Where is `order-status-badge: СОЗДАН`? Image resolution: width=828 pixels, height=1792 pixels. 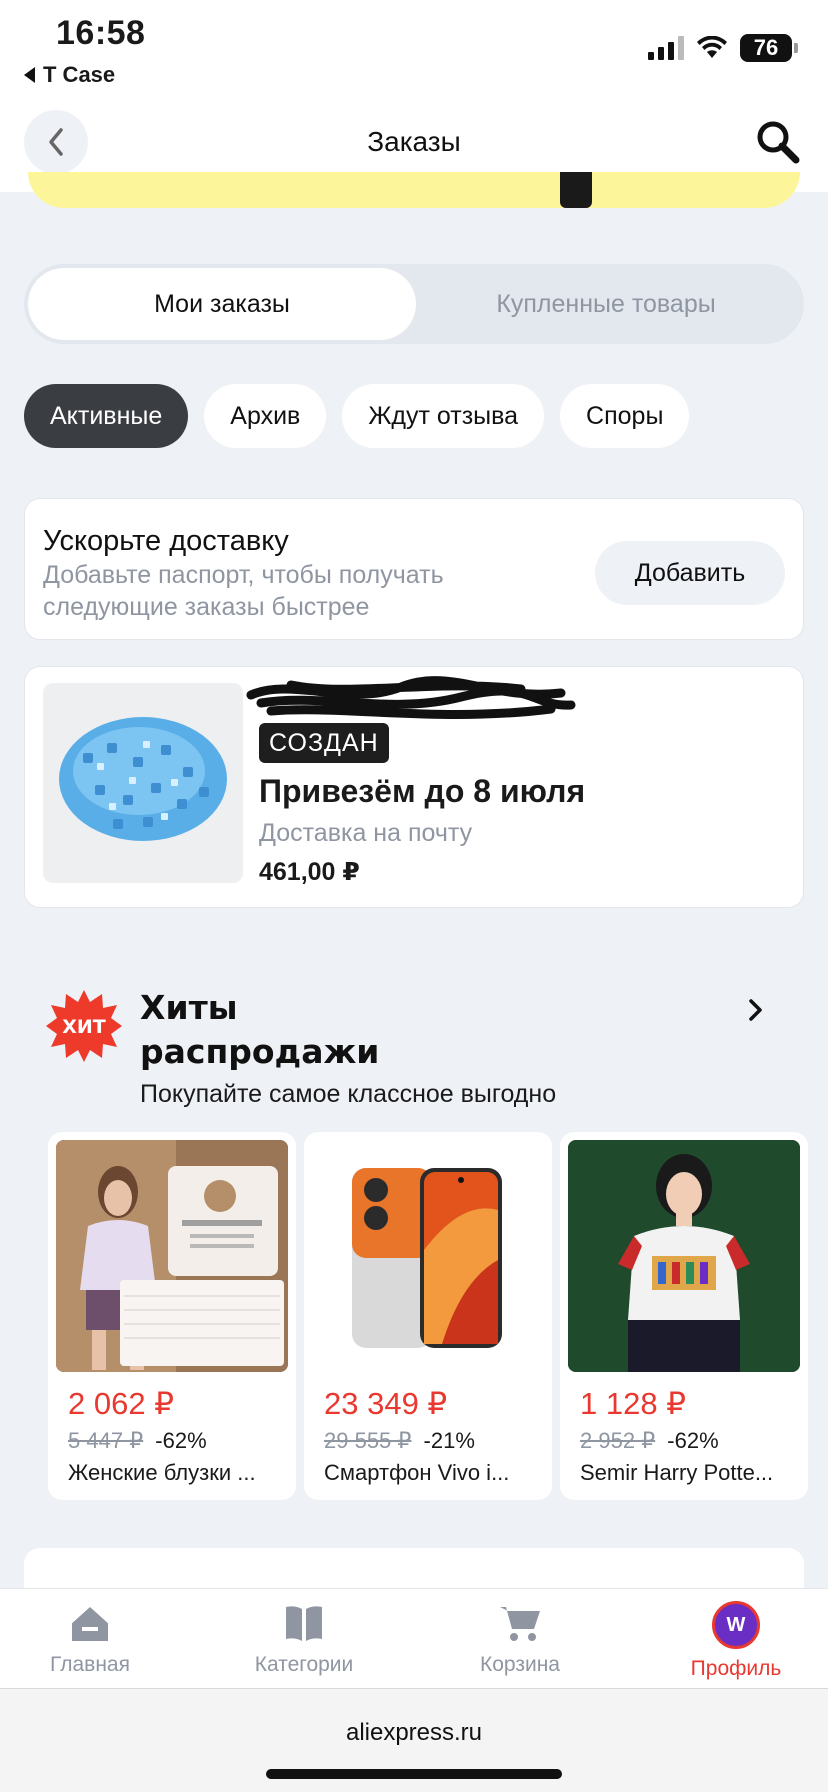
order-status-badge: СОЗДАН is located at coordinates (324, 743).